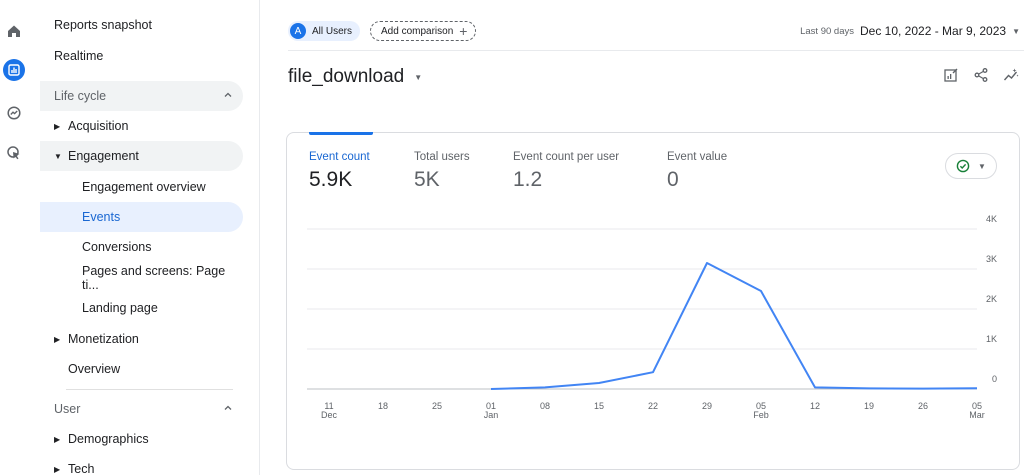 Image resolution: width=1024 pixels, height=475 pixels. What do you see at coordinates (994, 379) in the screenshot?
I see `y-tick-label: 0` at bounding box center [994, 379].